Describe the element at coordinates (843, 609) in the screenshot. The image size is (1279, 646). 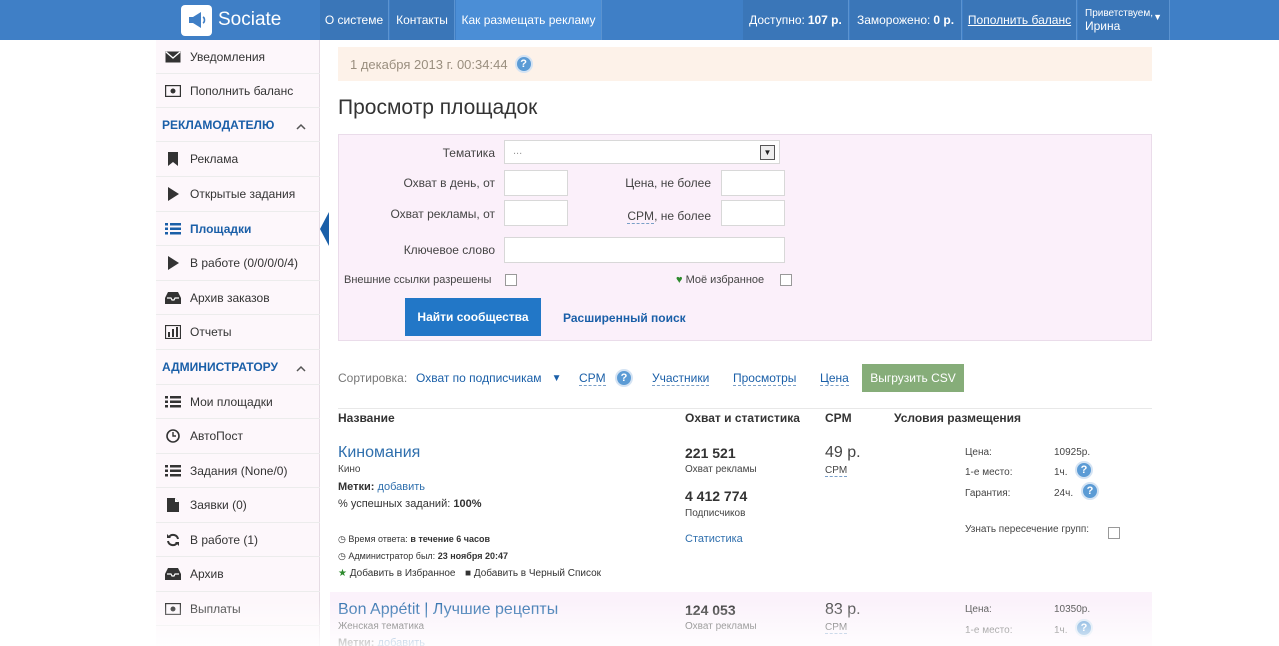
I see `cpm-value: 83 р.` at that location.